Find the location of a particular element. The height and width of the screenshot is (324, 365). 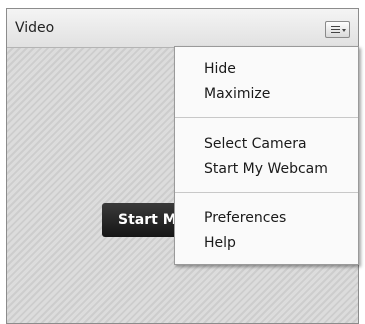

pod-options-button is located at coordinates (337, 29).